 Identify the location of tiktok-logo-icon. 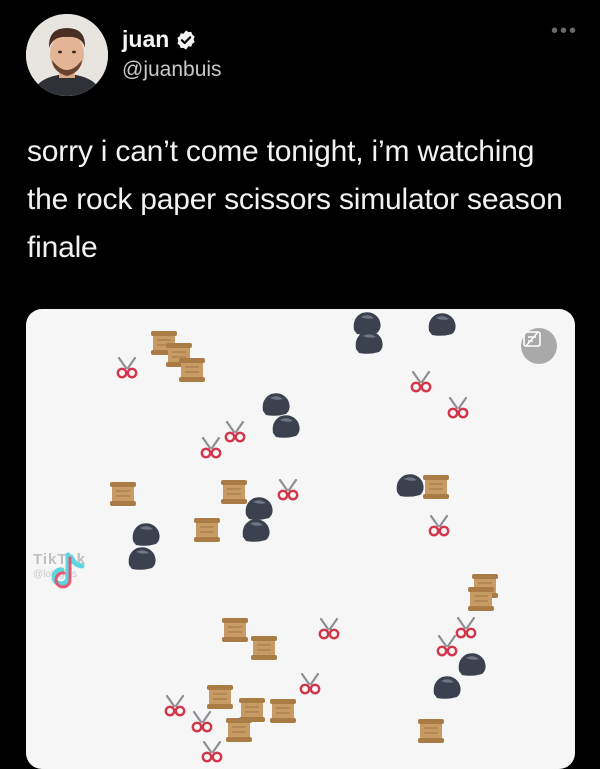
(68, 570).